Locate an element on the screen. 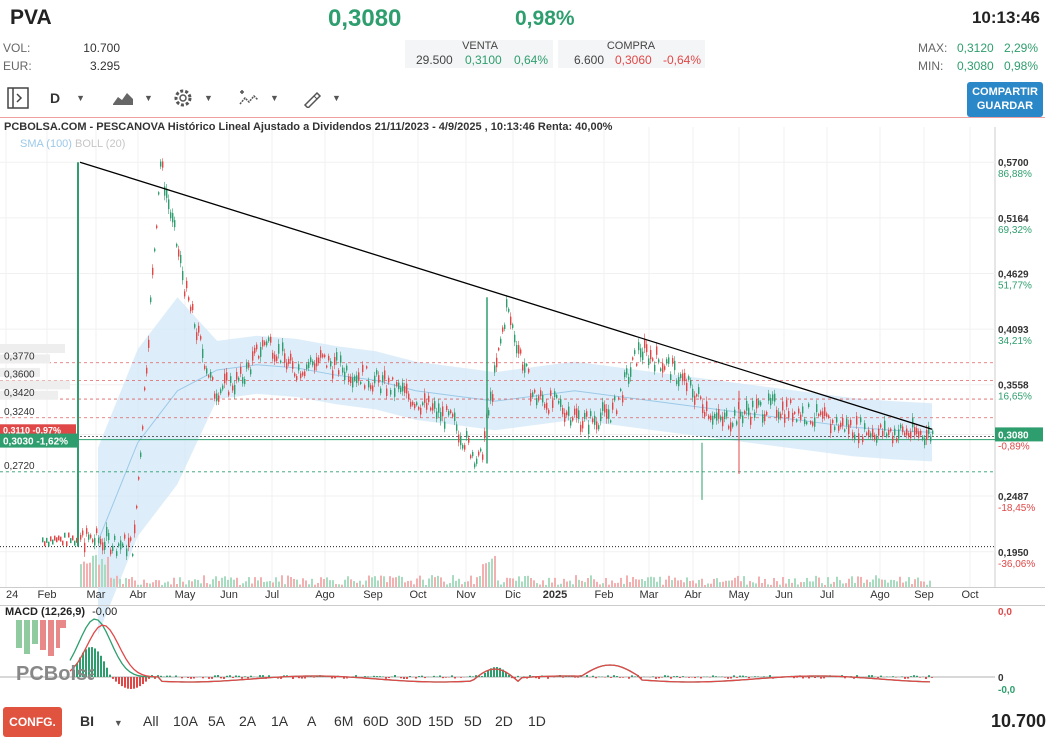 The width and height of the screenshot is (1058, 743). legend-sma: SMA (100) is located at coordinates (46, 144).